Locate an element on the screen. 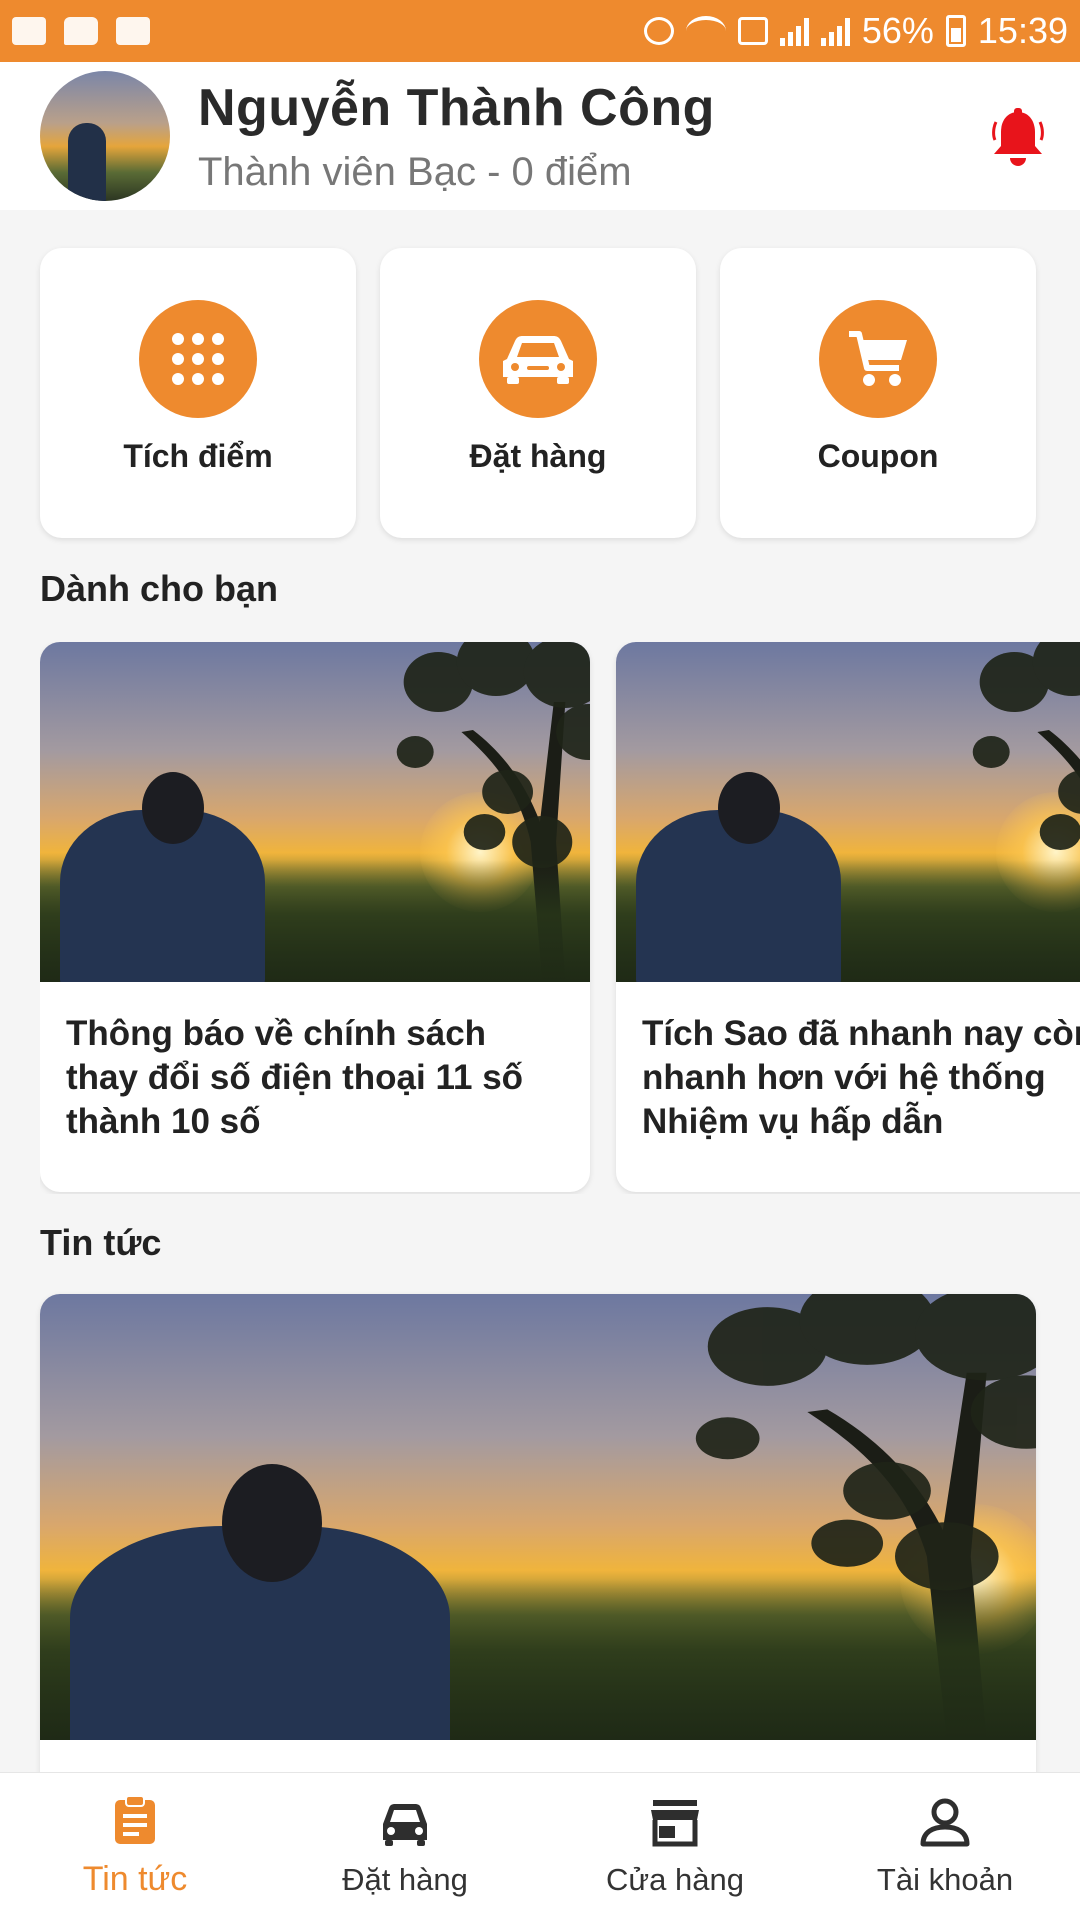 Image resolution: width=1080 pixels, height=1920 pixels. avatar is located at coordinates (105, 136).